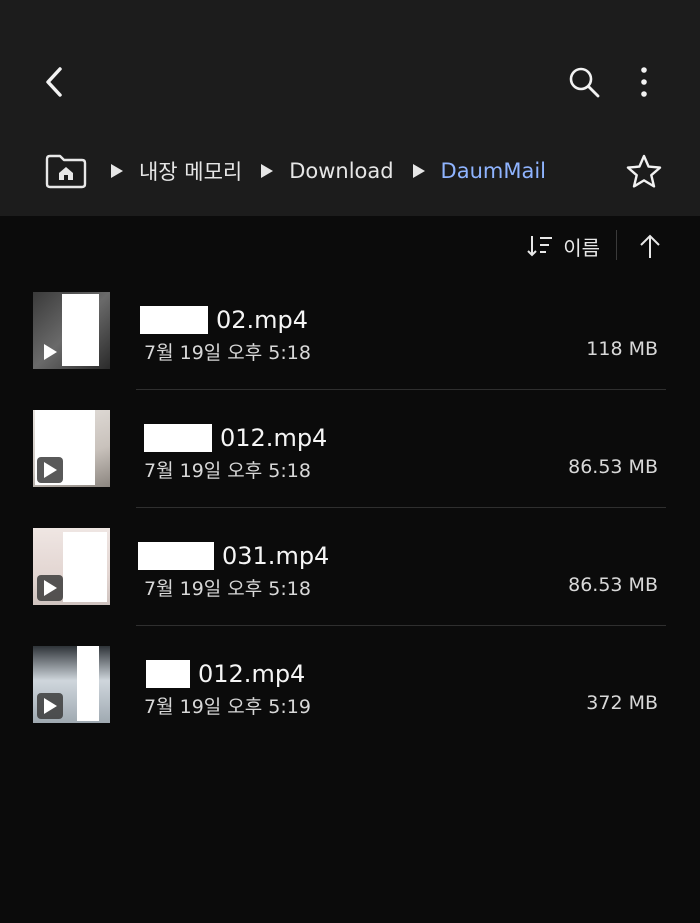 This screenshot has height=923, width=700. I want to click on list-item: 012.mp4 7월 19일 오후 5:19 372 MB, so click(350, 685).